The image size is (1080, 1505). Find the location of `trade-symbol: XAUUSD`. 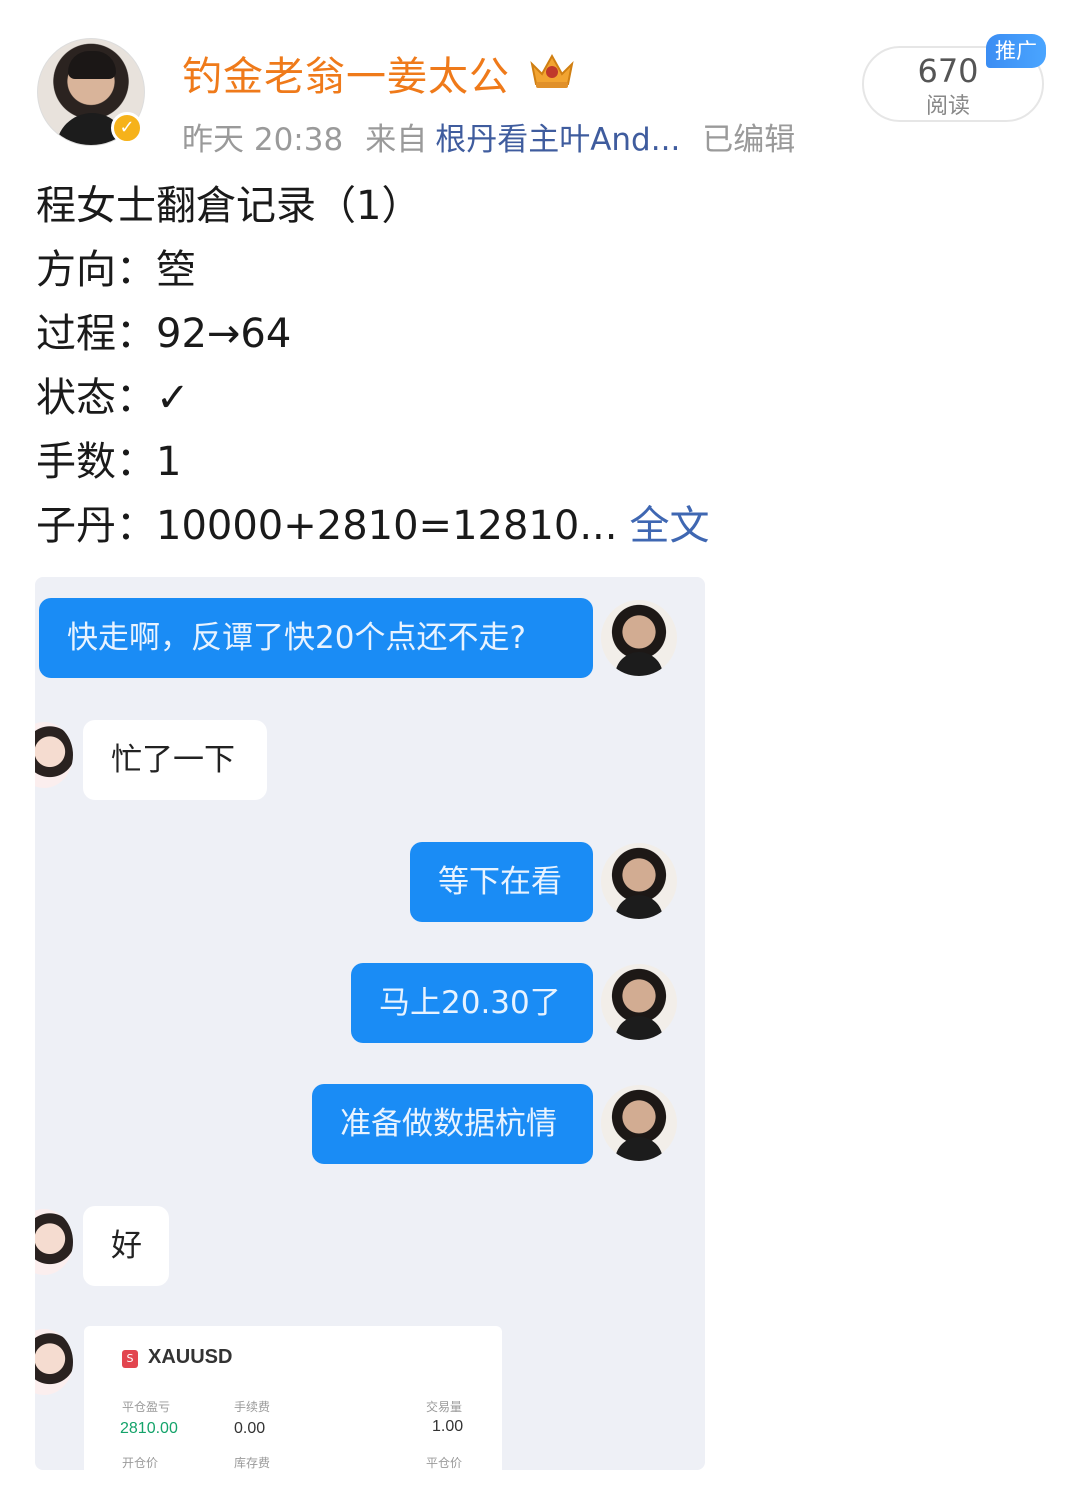

trade-symbol: XAUUSD is located at coordinates (190, 1357).